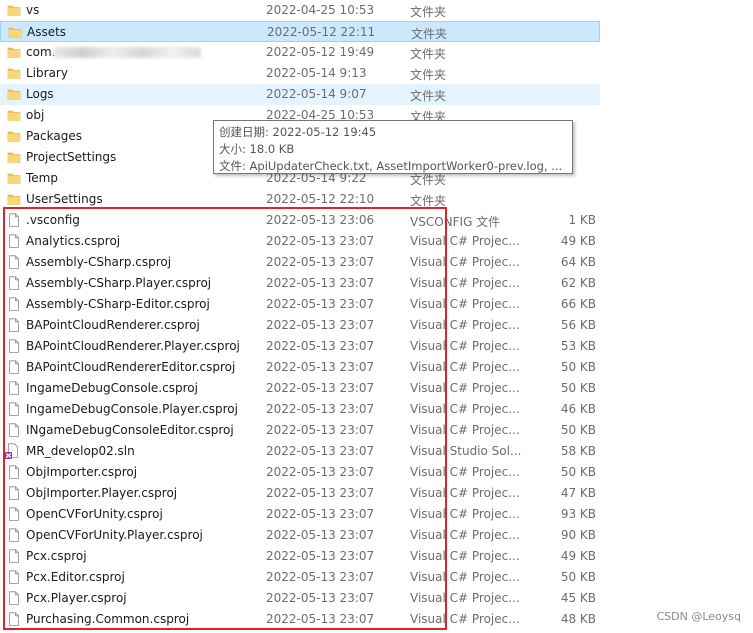 Image resolution: width=753 pixels, height=633 pixels. I want to click on tooltip-created-date: 创建日期: 2022-05-12 19:45, so click(298, 132).